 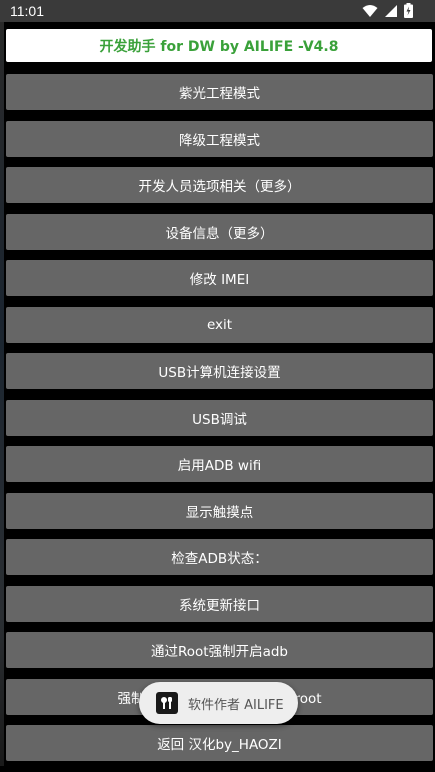 I want to click on signal-icon, so click(x=391, y=12).